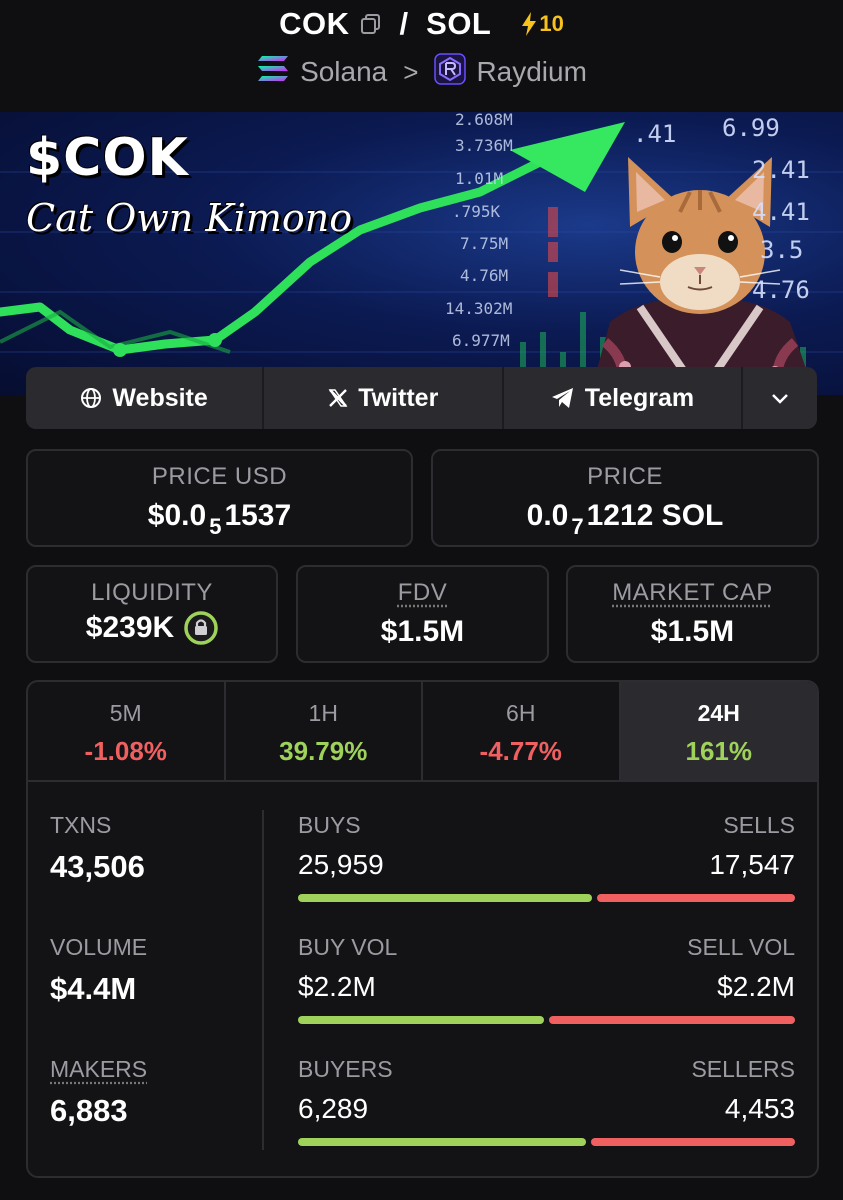  What do you see at coordinates (752, 864) in the screenshot?
I see `sells-value: 17,547` at bounding box center [752, 864].